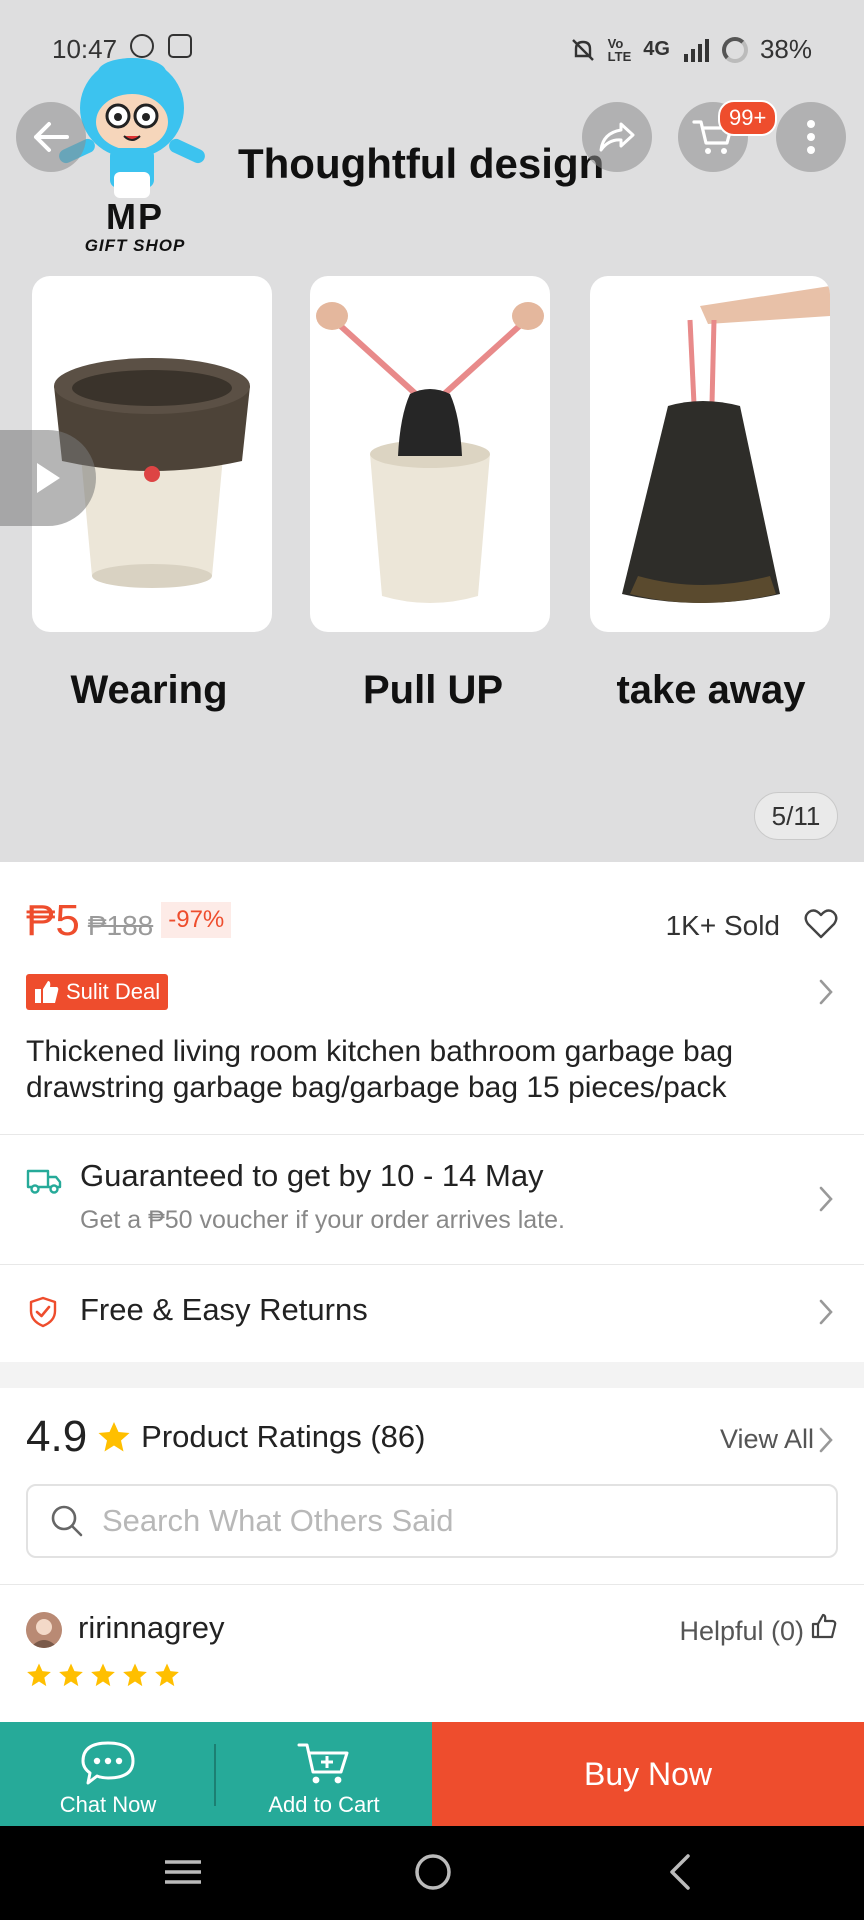 Image resolution: width=864 pixels, height=1920 pixels. What do you see at coordinates (183, 1872) in the screenshot?
I see `recent-apps-icon` at bounding box center [183, 1872].